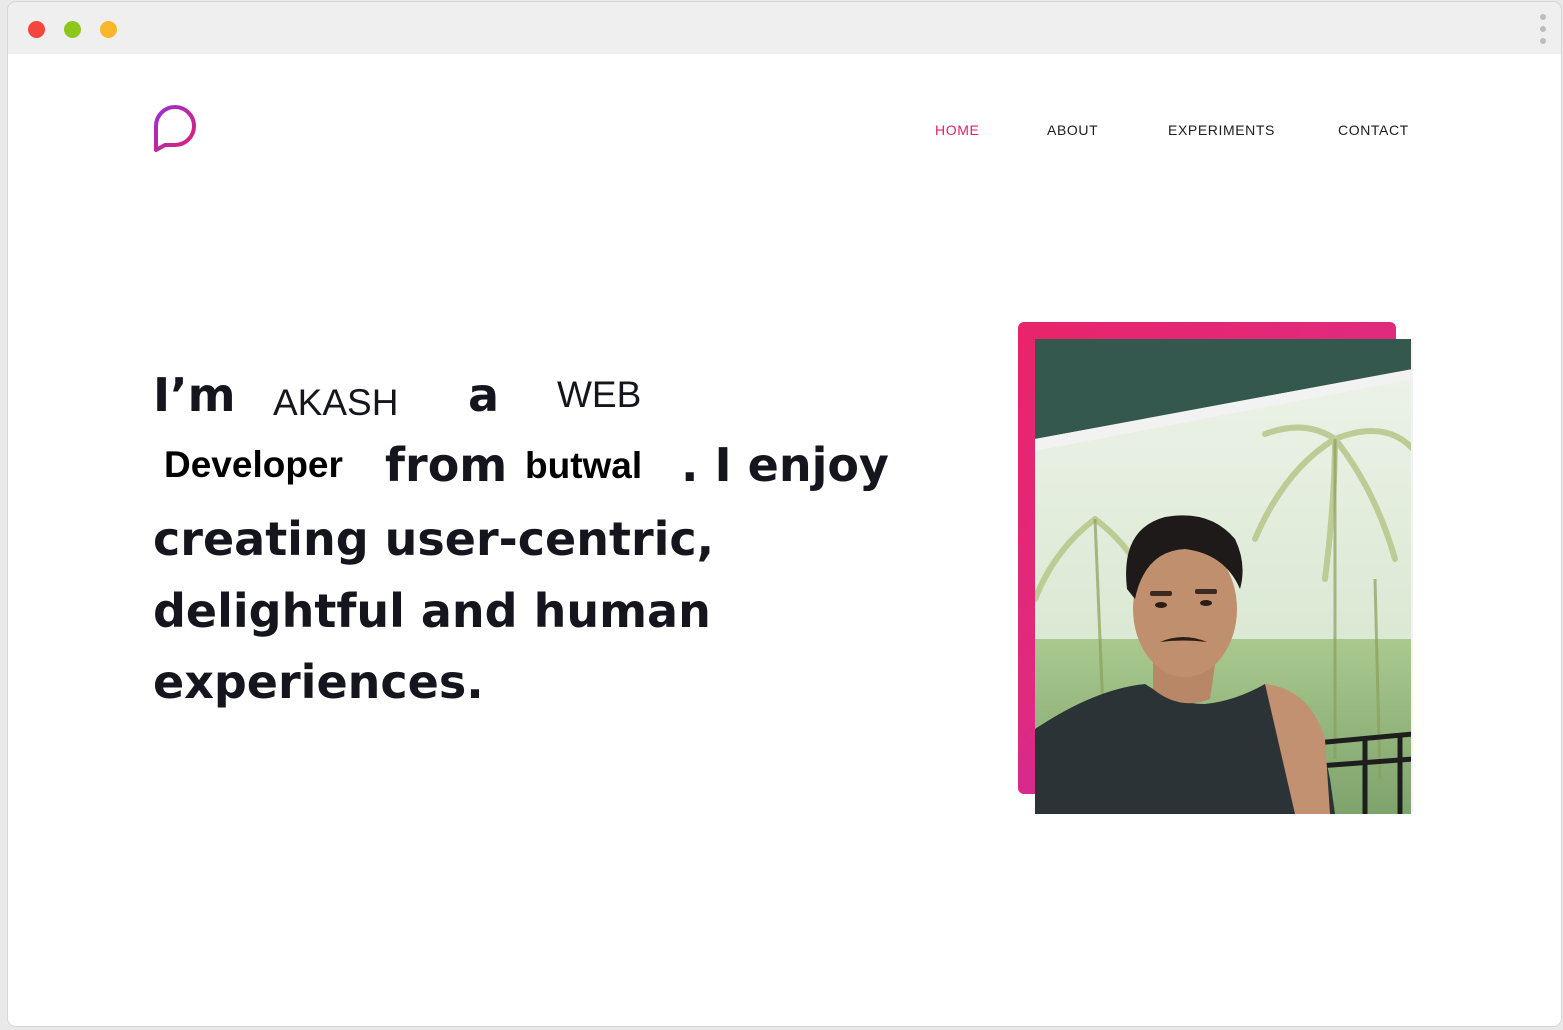  Describe the element at coordinates (446, 465) in the screenshot. I see `hero-from: from` at that location.